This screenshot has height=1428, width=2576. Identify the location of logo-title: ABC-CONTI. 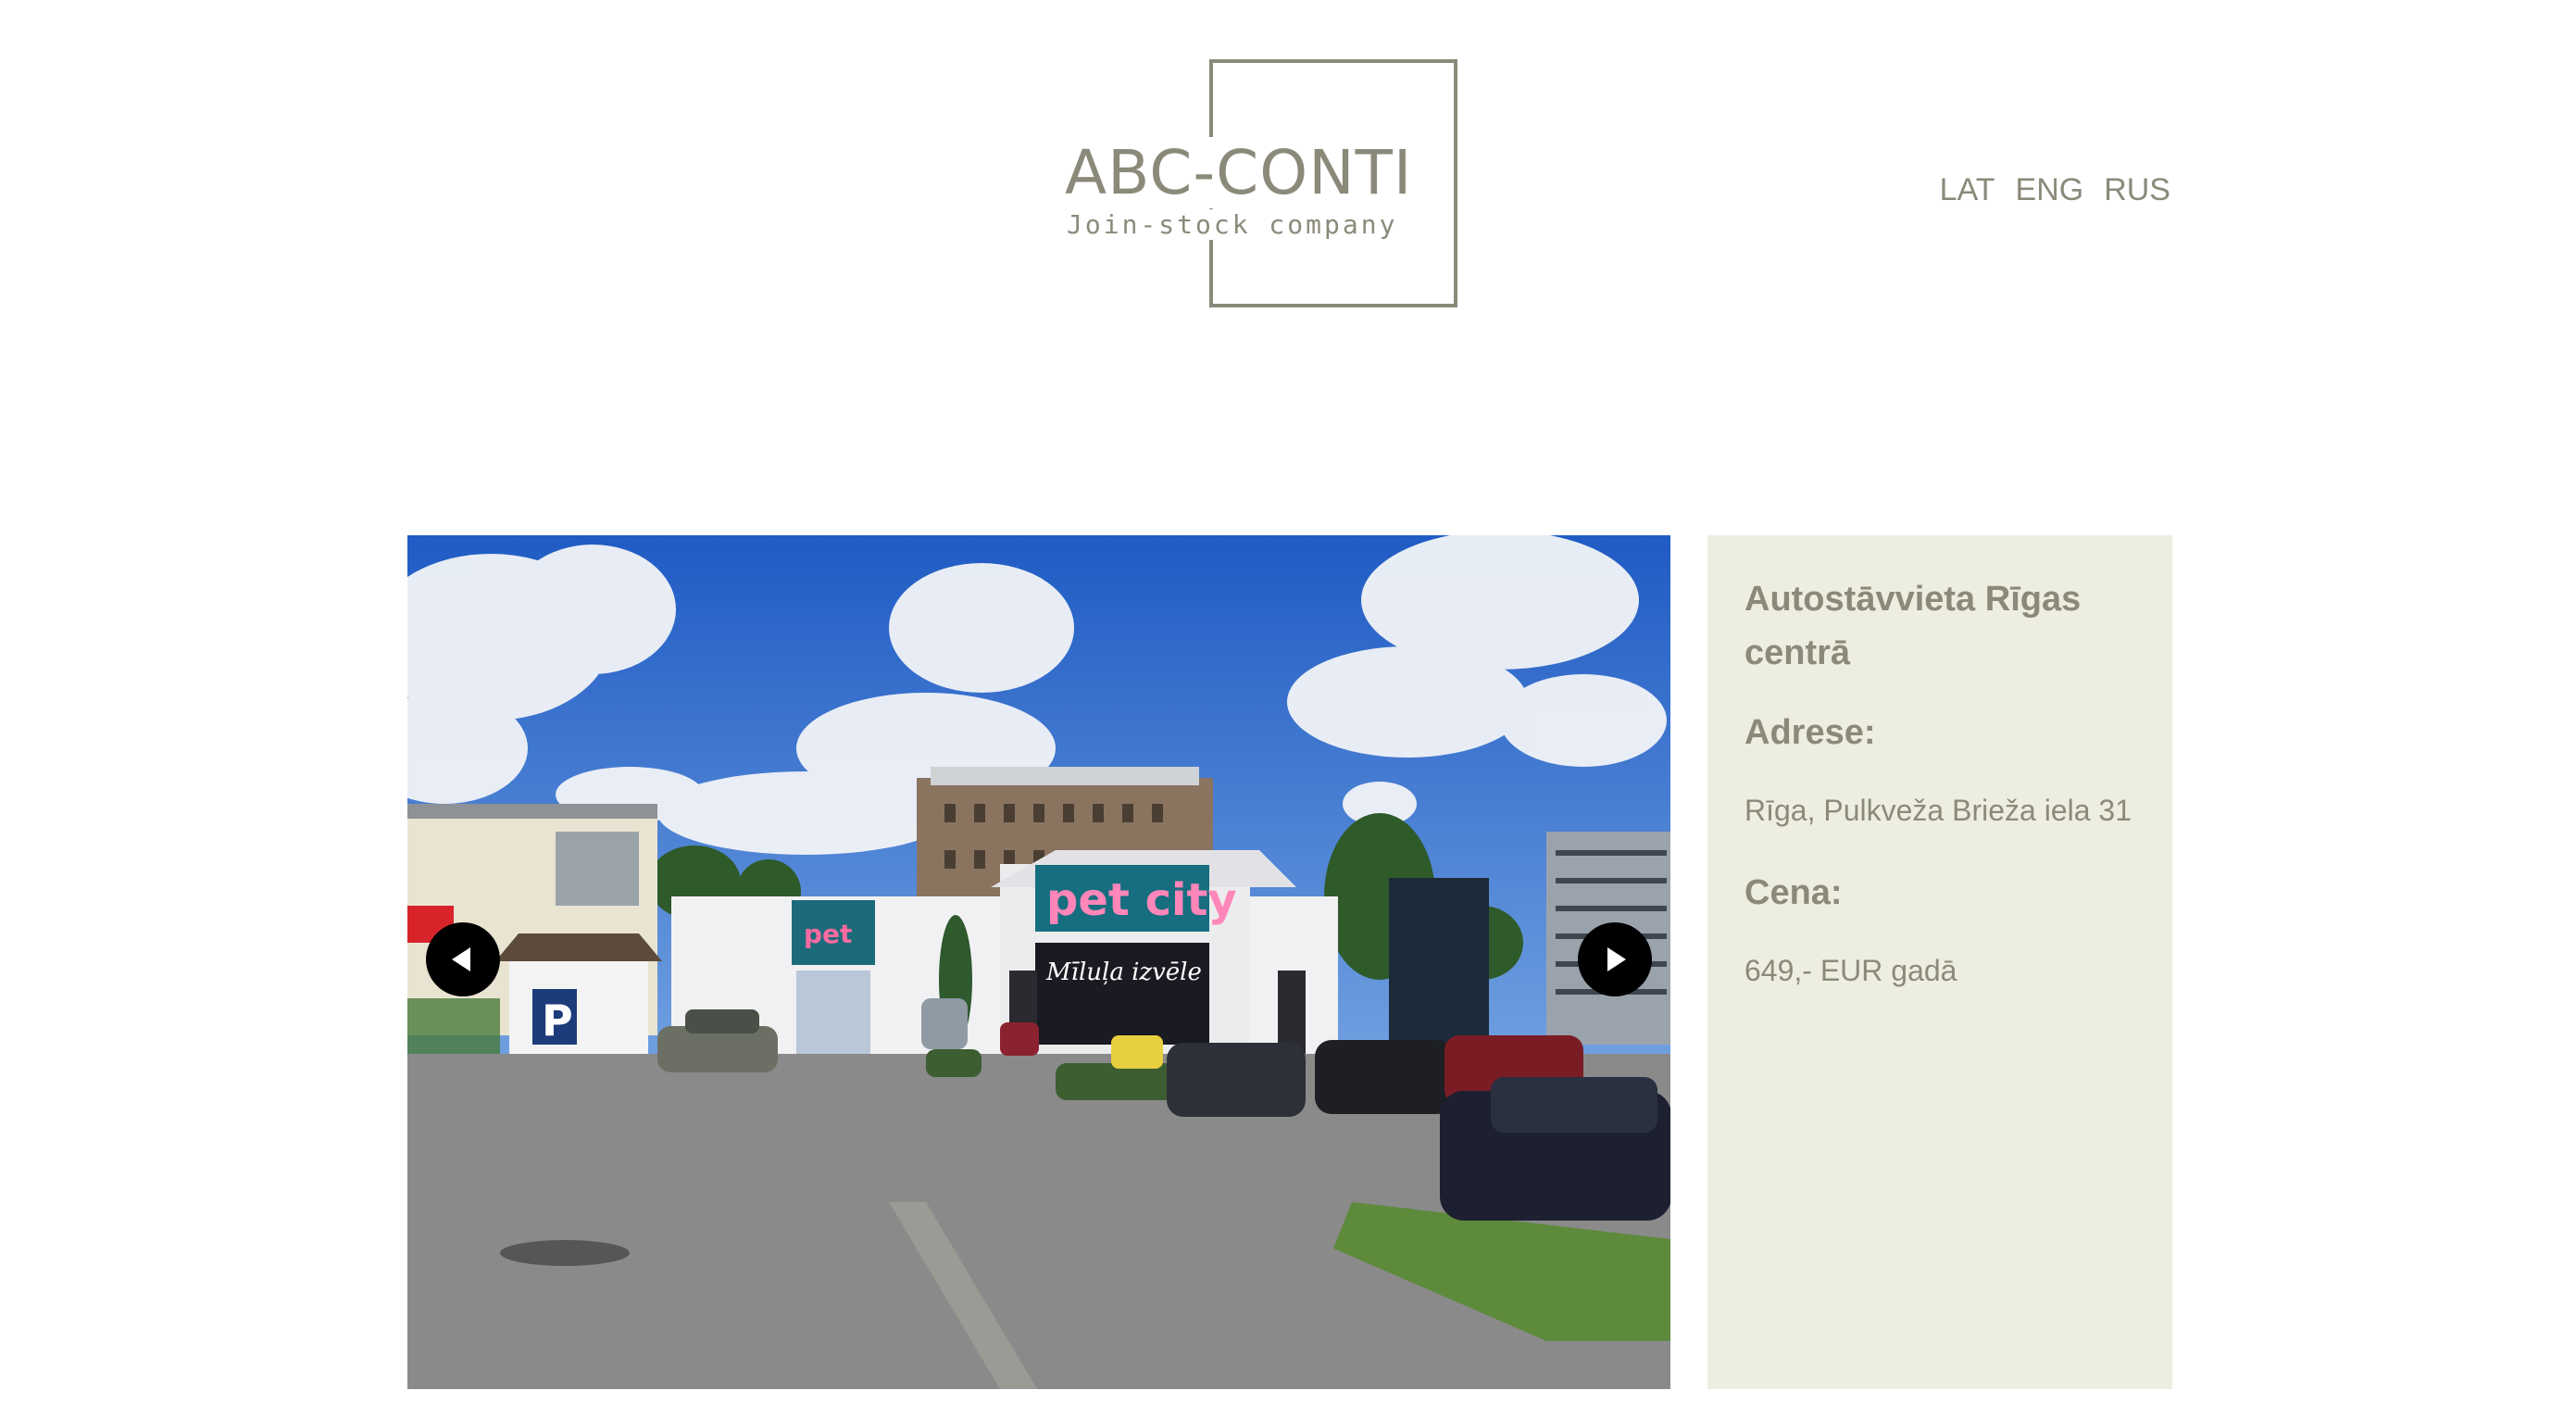
(1240, 172).